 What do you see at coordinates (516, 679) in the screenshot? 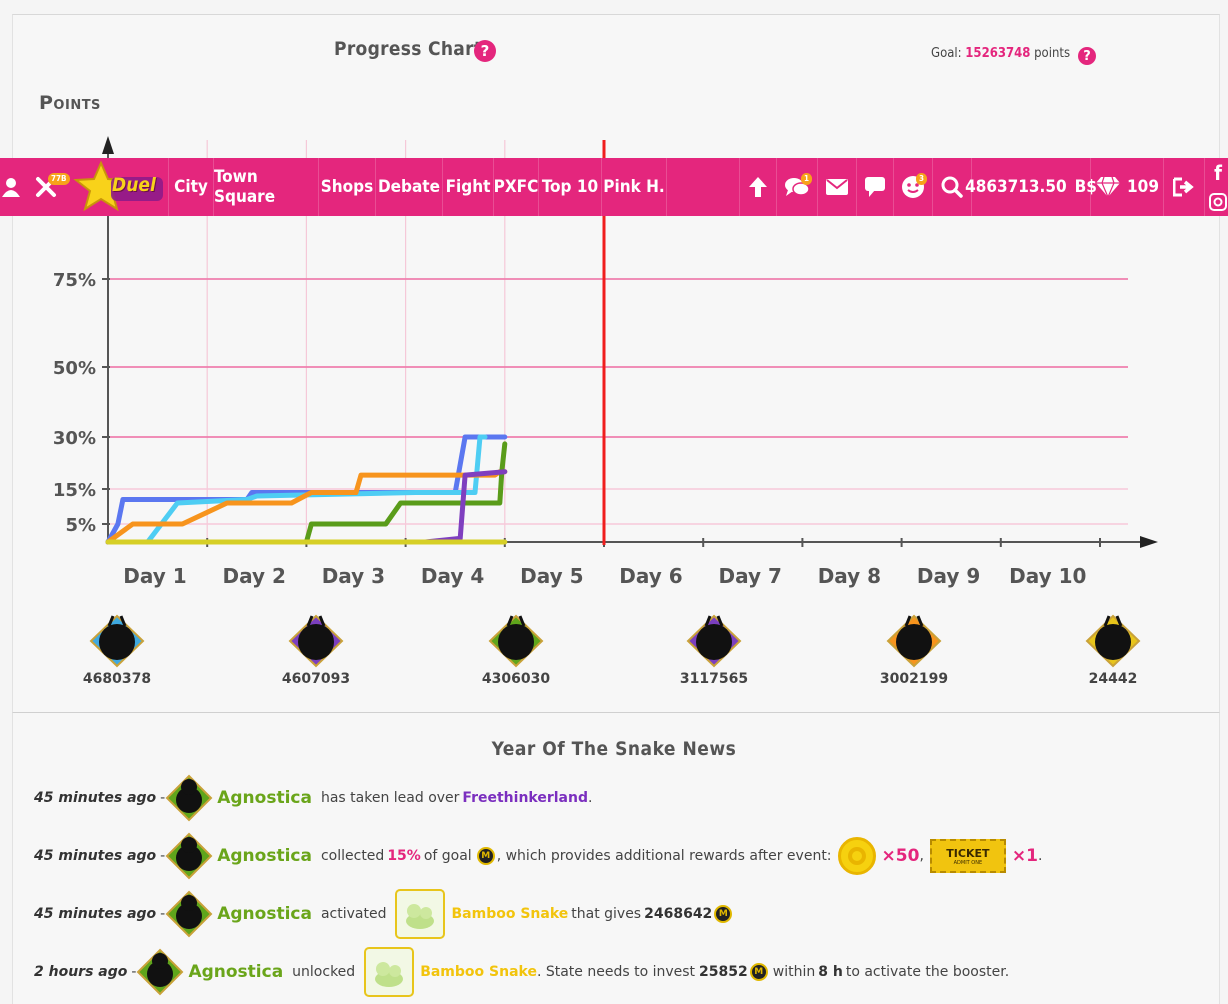
I see `state-score: 4306030` at bounding box center [516, 679].